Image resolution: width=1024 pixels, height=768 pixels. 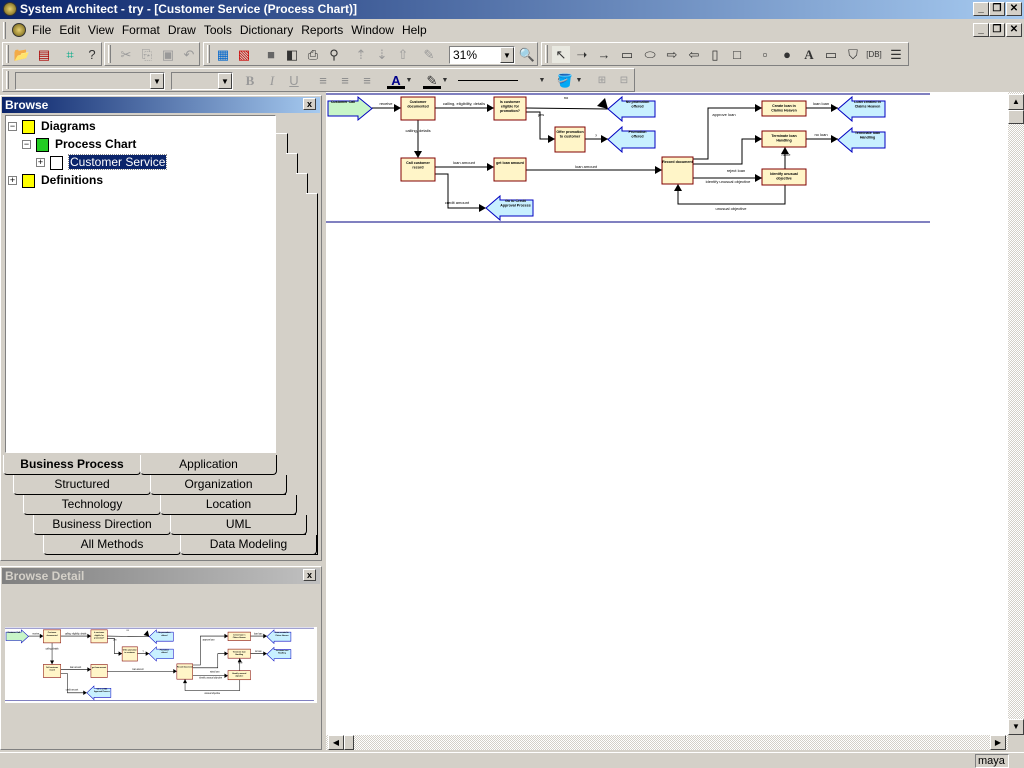 What do you see at coordinates (322, 30) in the screenshot?
I see `menu-reports: Reports` at bounding box center [322, 30].